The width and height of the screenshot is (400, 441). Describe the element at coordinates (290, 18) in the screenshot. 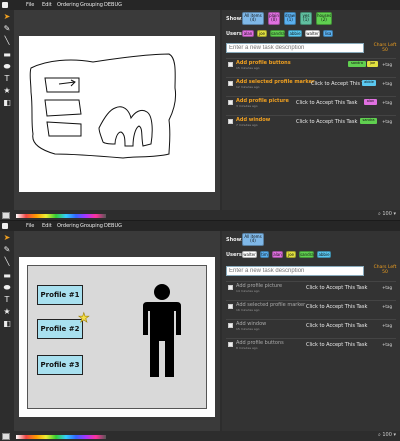

I see `filter-draw: draw (1)` at that location.